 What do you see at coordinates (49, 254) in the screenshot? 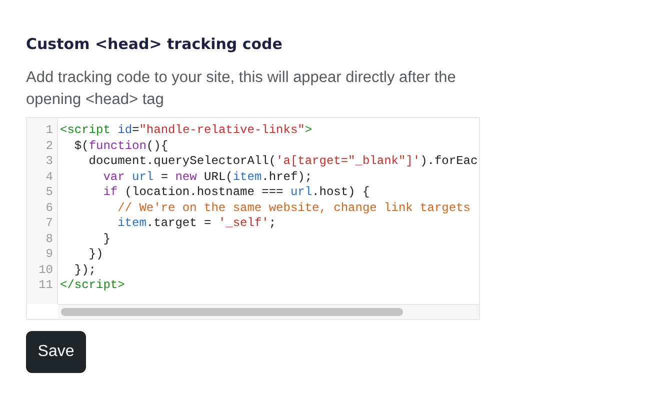
I see `line-number: 9` at bounding box center [49, 254].